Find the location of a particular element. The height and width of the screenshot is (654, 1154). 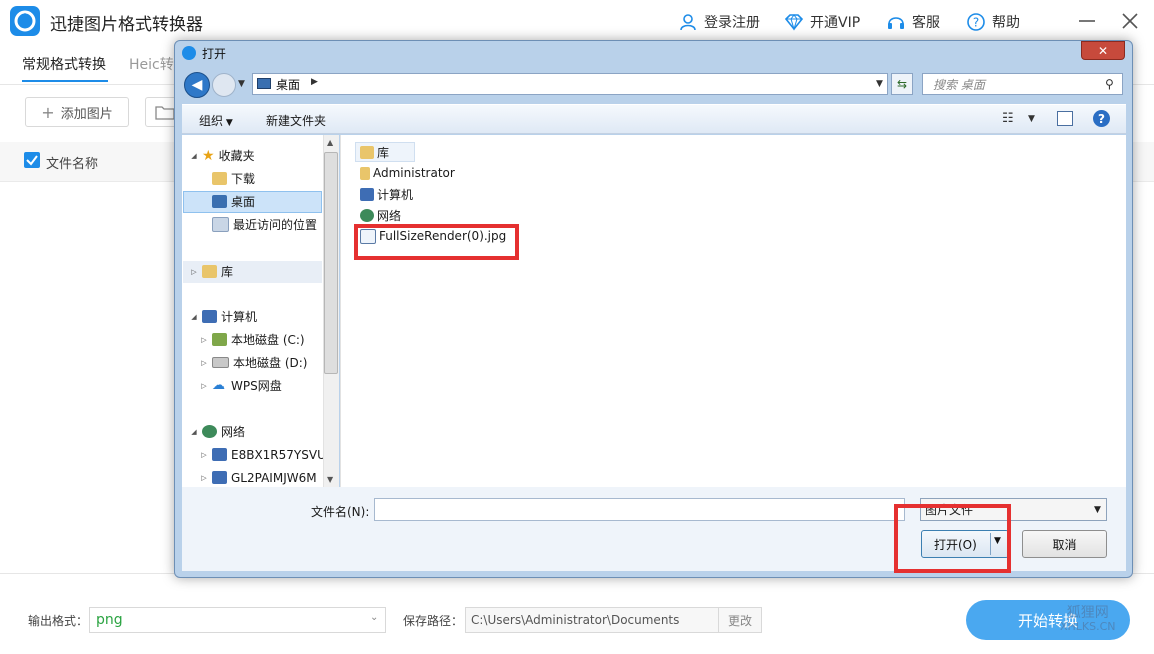

login-label: 登录注册 is located at coordinates (732, 23).